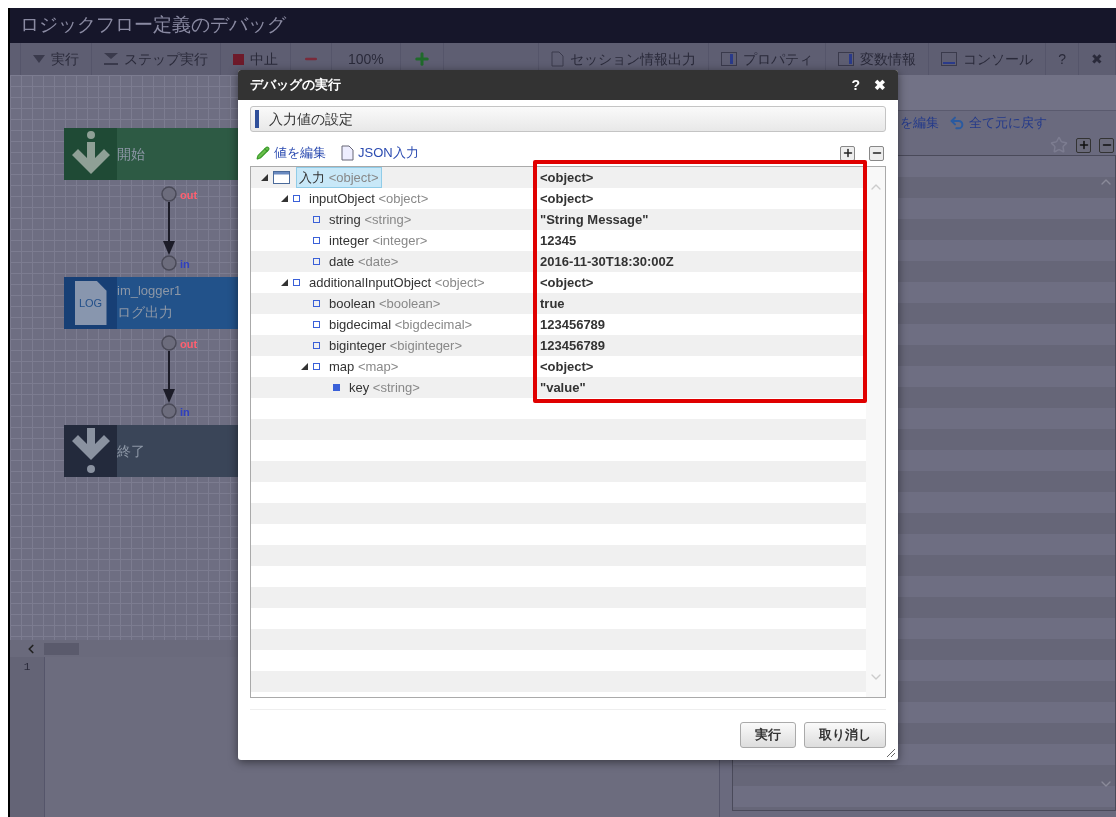 This screenshot has width=1116, height=817. What do you see at coordinates (401, 324) in the screenshot?
I see `tree-node-label: bigdecimal <bigdecimal>` at bounding box center [401, 324].